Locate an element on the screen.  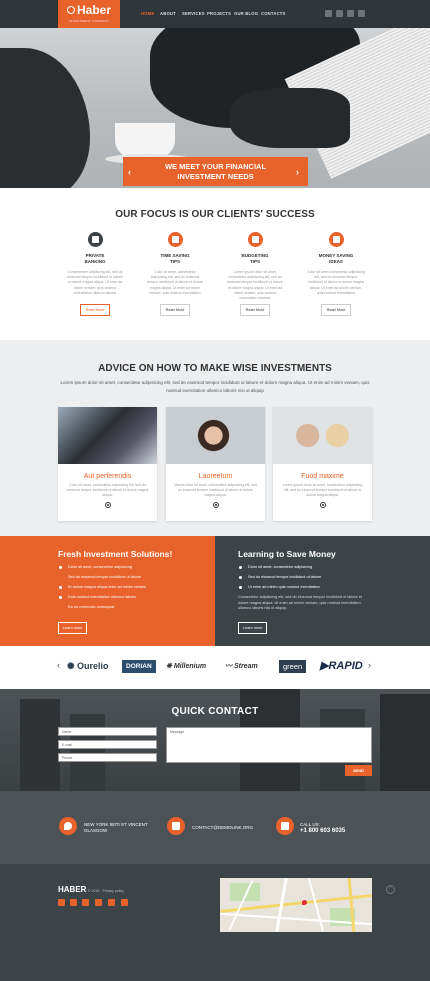
nav-services: SERVICES is located at coordinates (193, 13).